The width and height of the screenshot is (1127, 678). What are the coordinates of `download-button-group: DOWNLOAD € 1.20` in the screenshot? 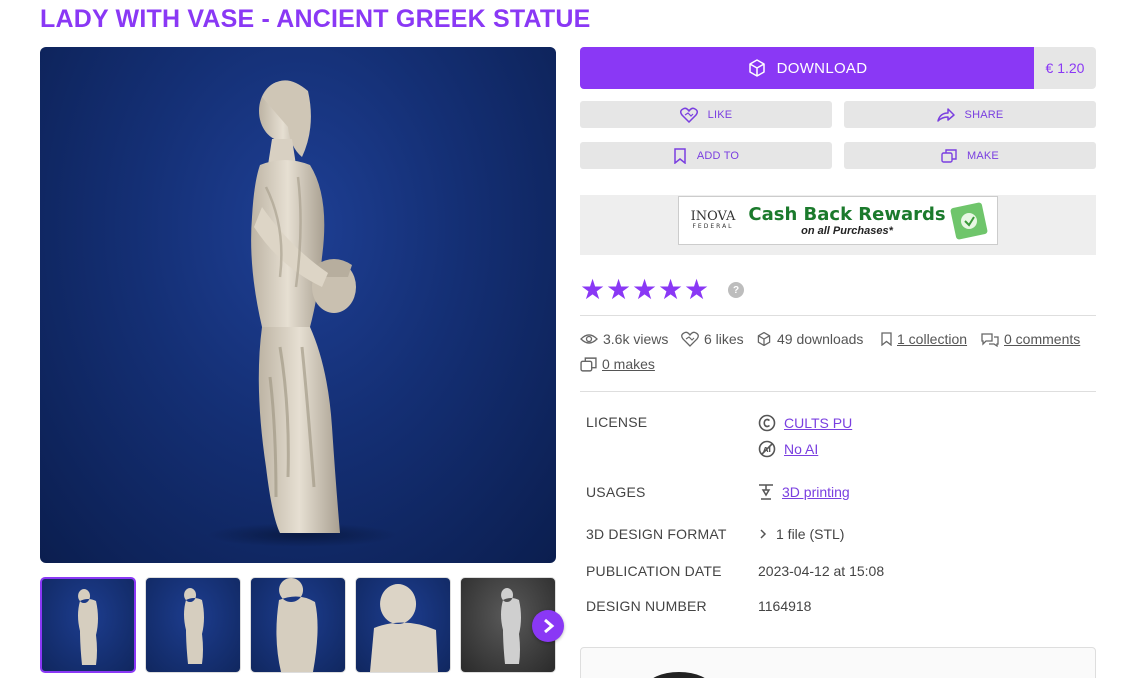 It's located at (838, 68).